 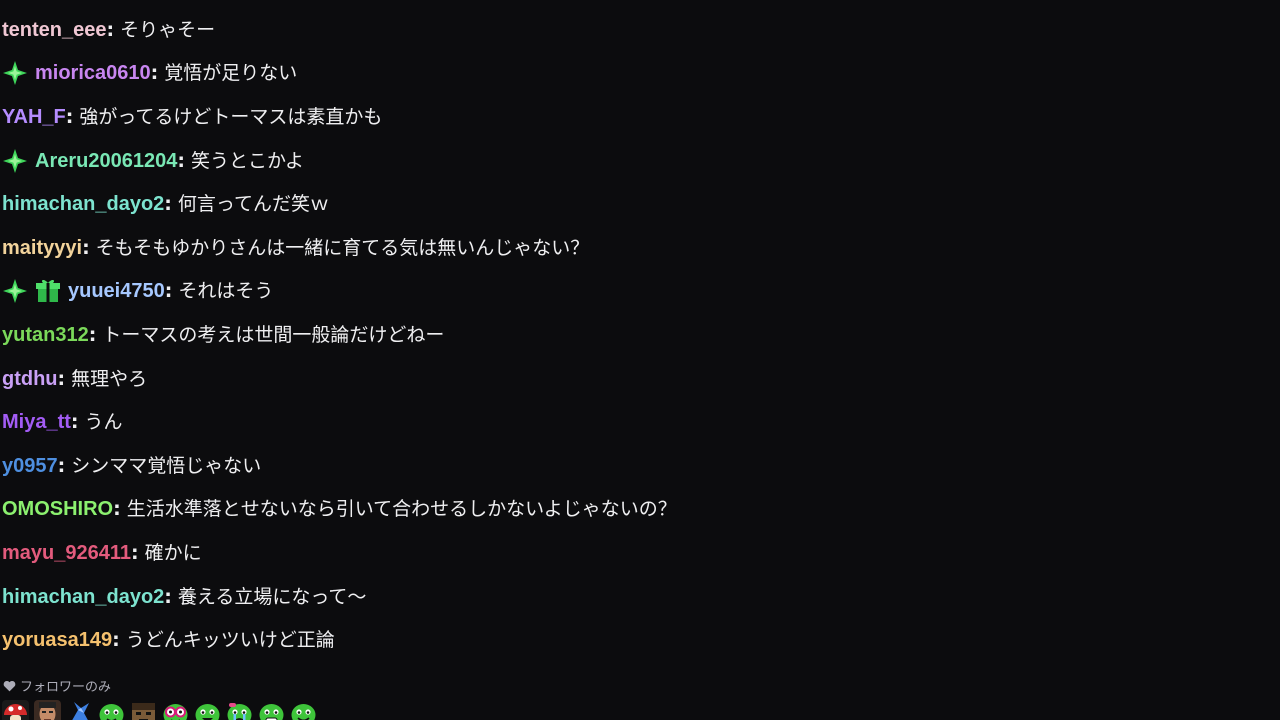 I want to click on chat-message-text: 確かに, so click(x=173, y=552).